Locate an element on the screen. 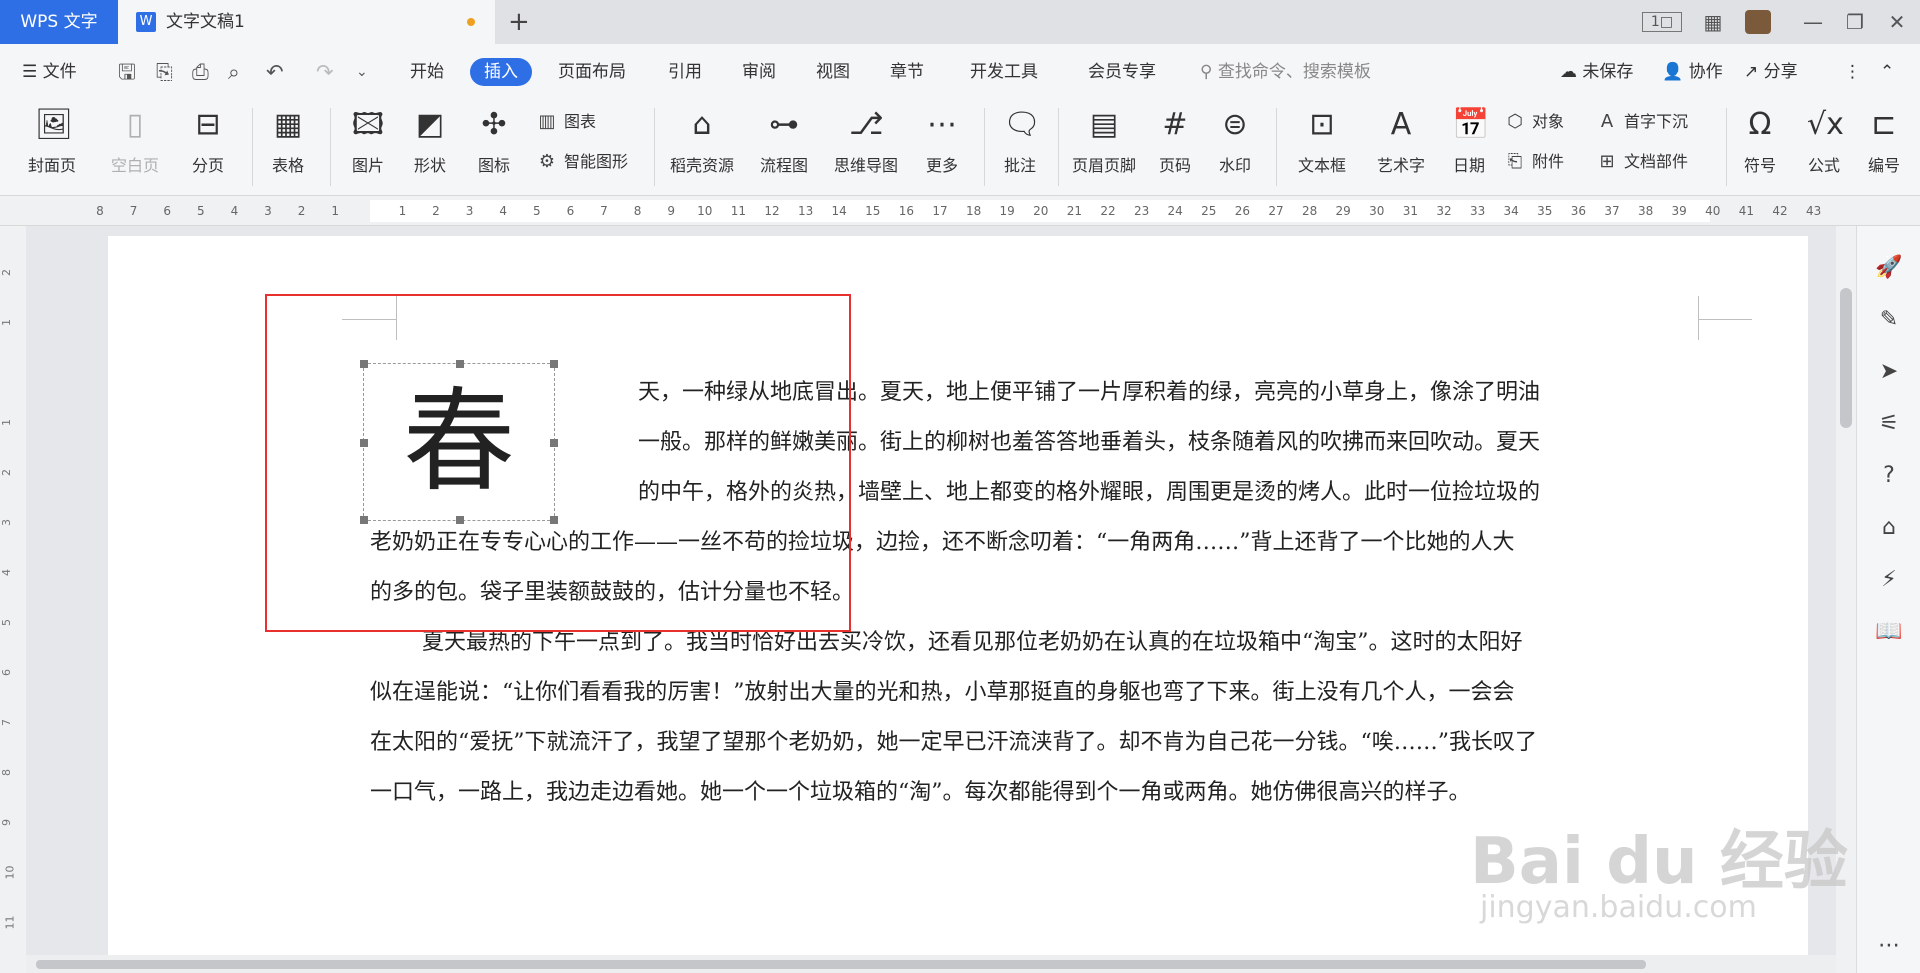 The image size is (1920, 973). numbering-button: ⊏ 编号 is located at coordinates (1884, 142).